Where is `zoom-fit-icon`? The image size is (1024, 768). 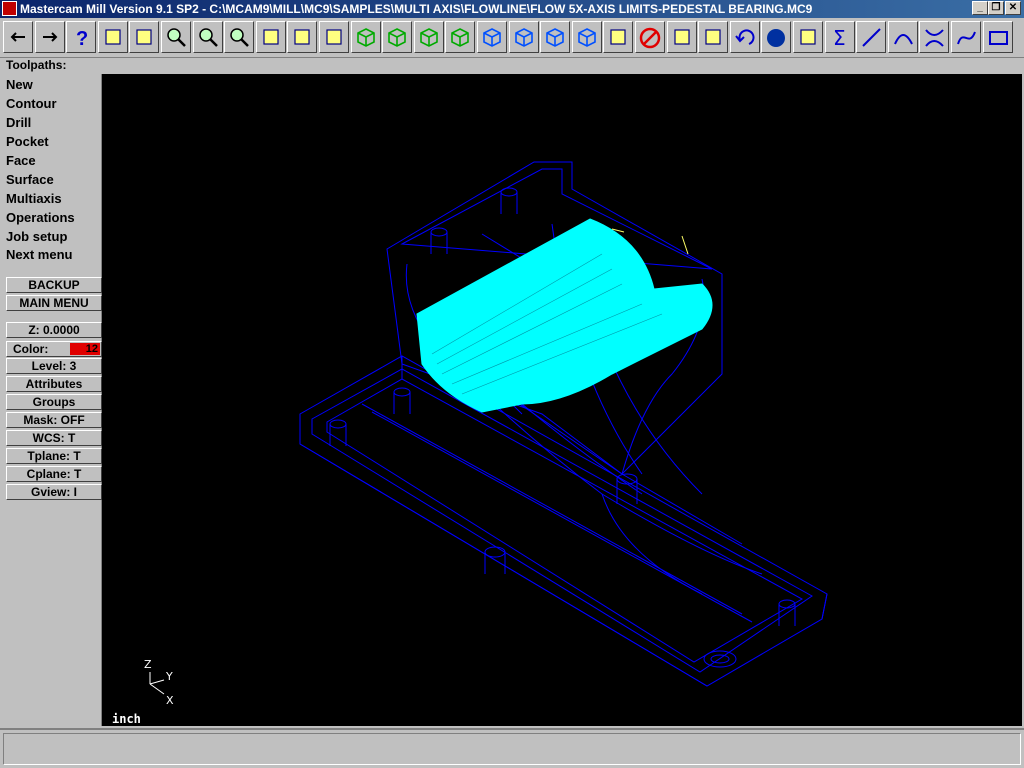
zoom-fit-icon is located at coordinates (240, 37).